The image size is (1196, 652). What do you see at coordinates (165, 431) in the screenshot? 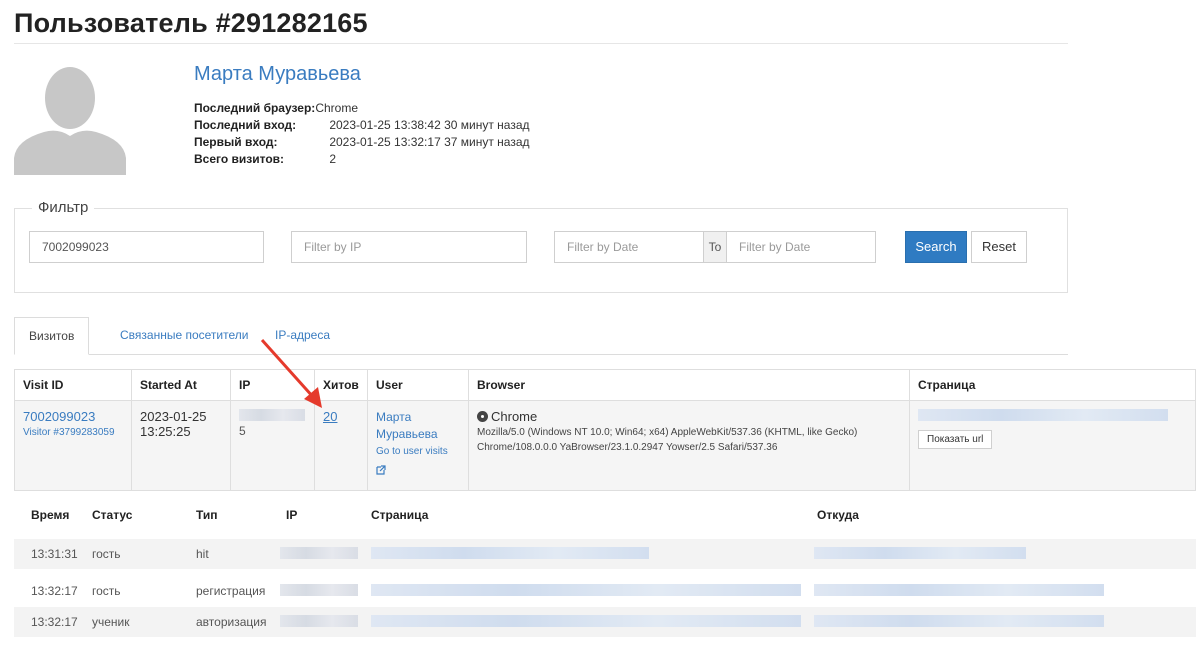
I see `started-time: 13:25:25` at bounding box center [165, 431].